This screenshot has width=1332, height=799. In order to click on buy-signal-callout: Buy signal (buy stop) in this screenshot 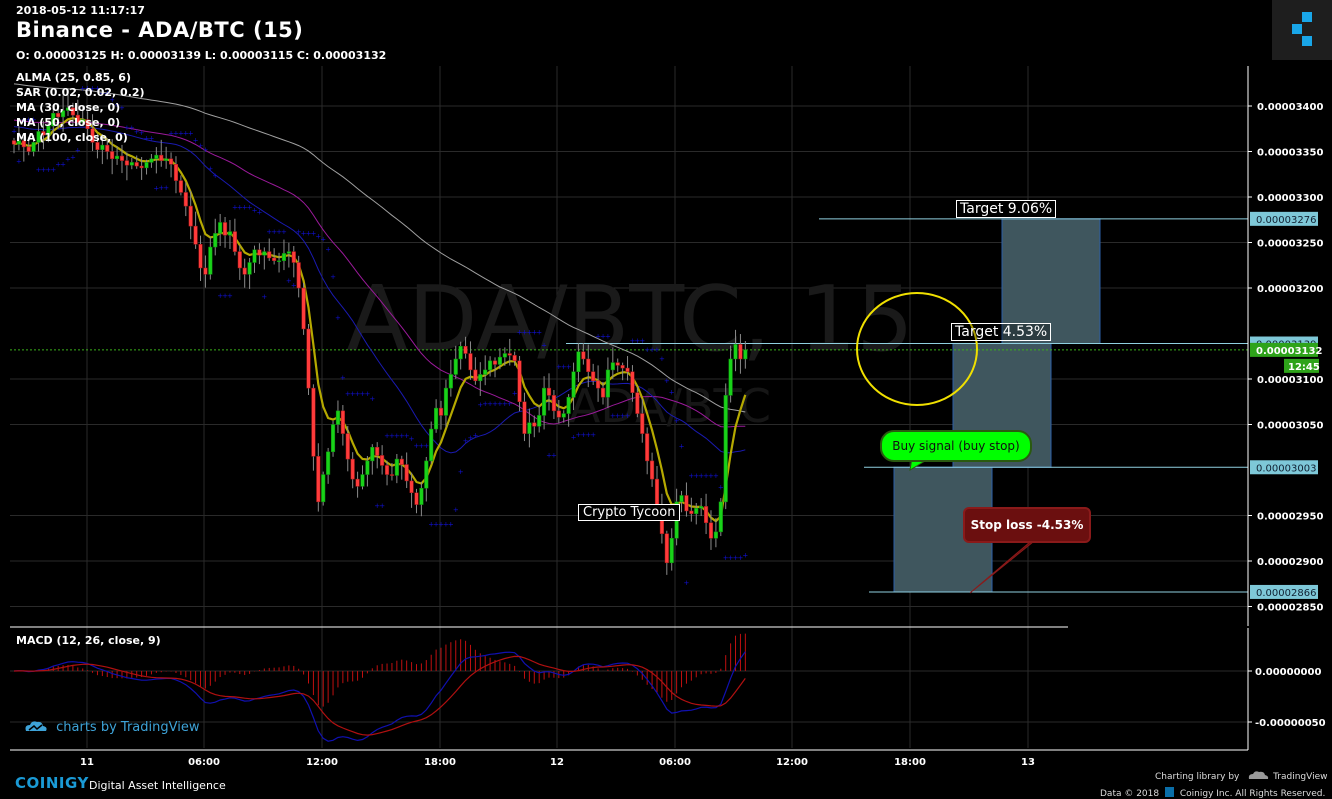, I will do `click(956, 446)`.